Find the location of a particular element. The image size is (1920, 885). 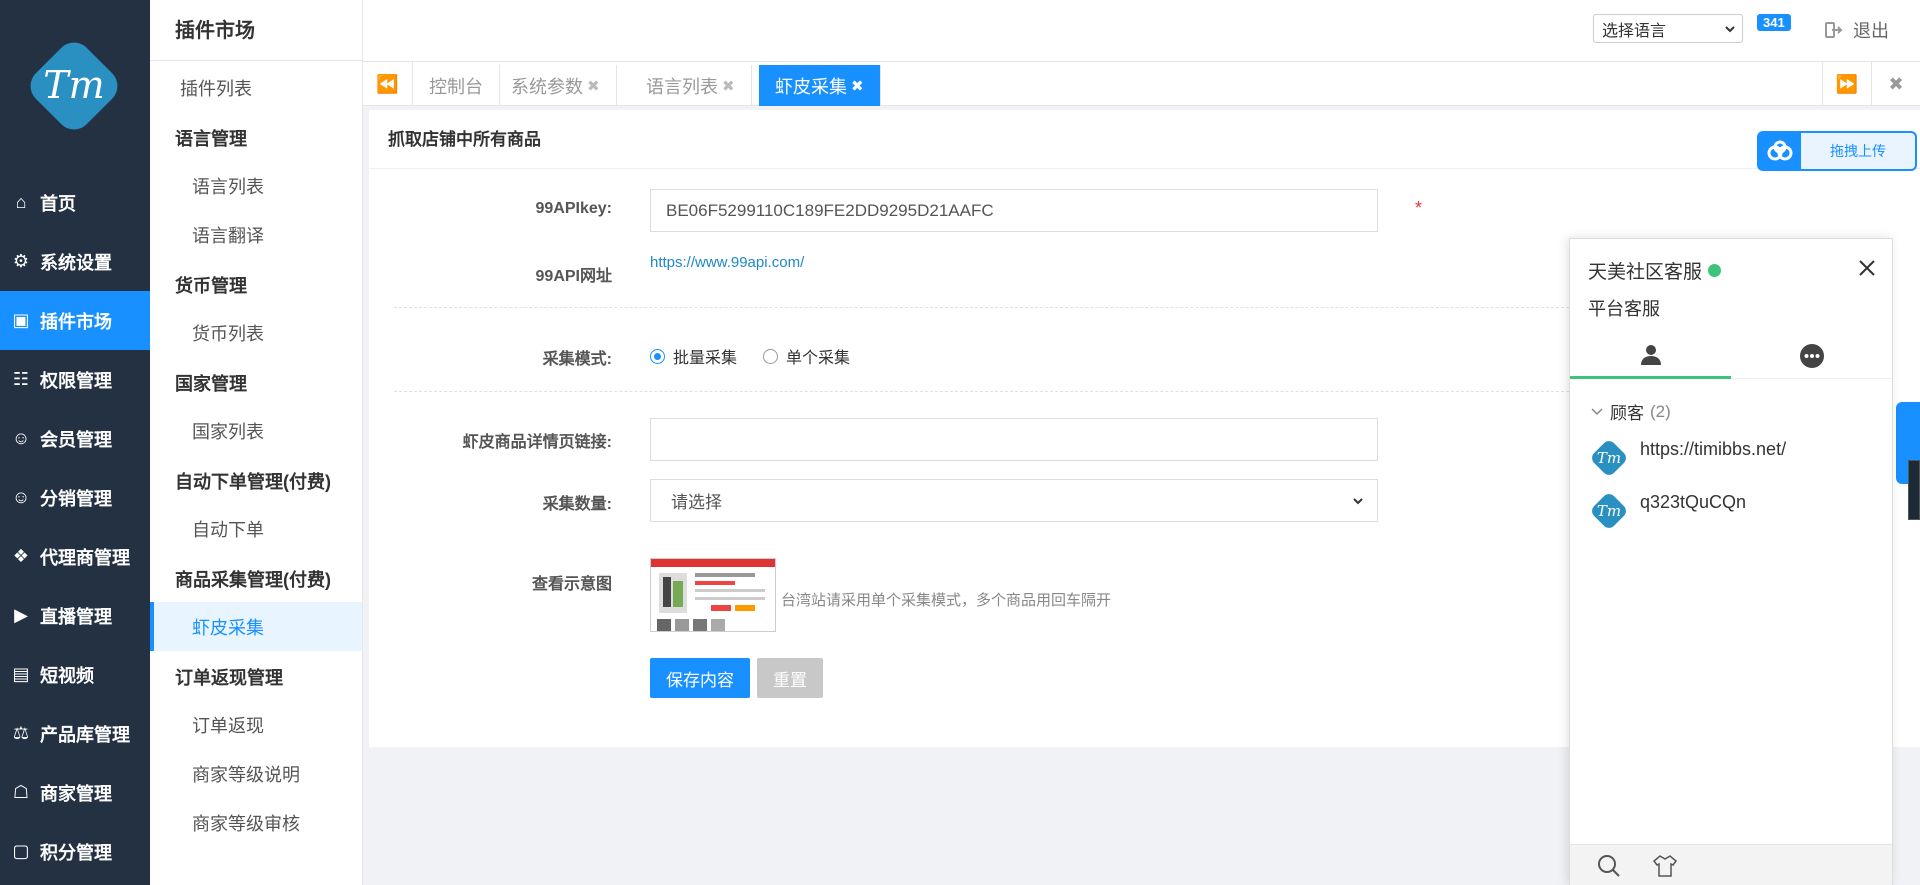

nav-item-label: 会员管理 is located at coordinates (76, 439).